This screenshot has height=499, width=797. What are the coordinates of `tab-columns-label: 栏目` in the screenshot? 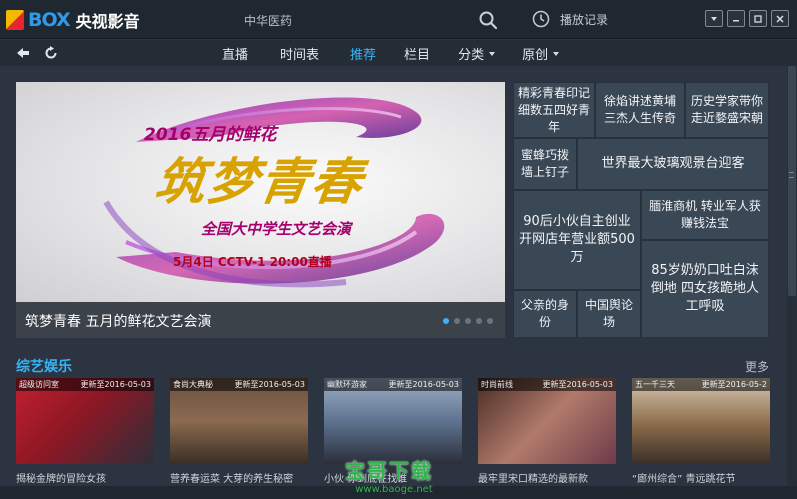 It's located at (417, 55).